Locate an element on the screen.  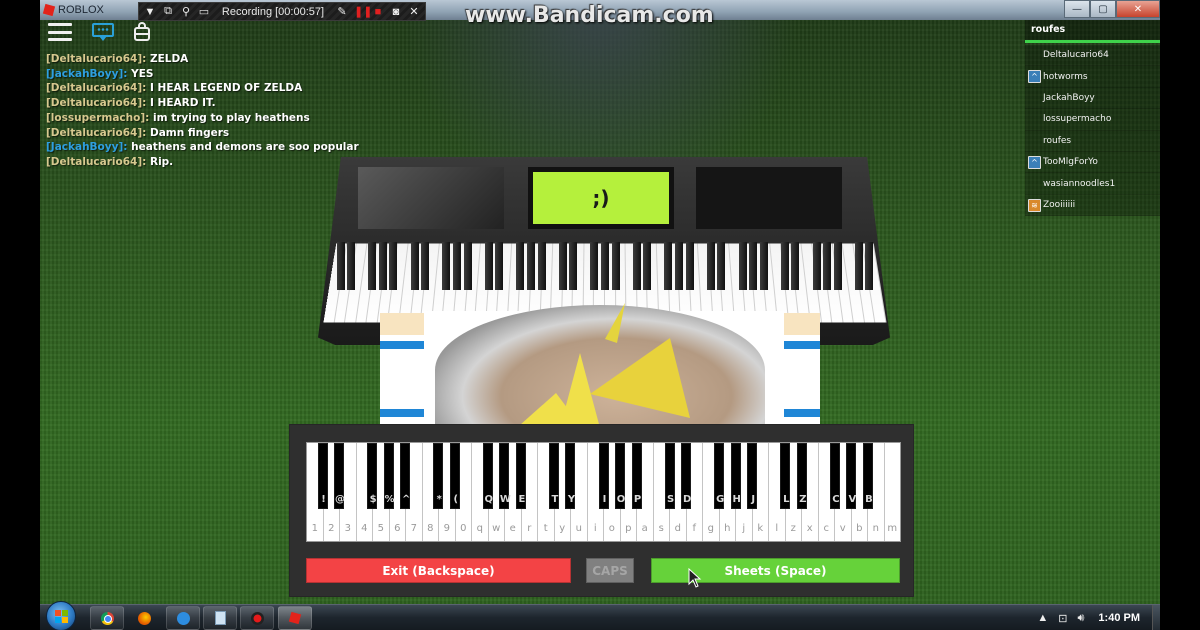
white-key-label: y is located at coordinates (562, 528).